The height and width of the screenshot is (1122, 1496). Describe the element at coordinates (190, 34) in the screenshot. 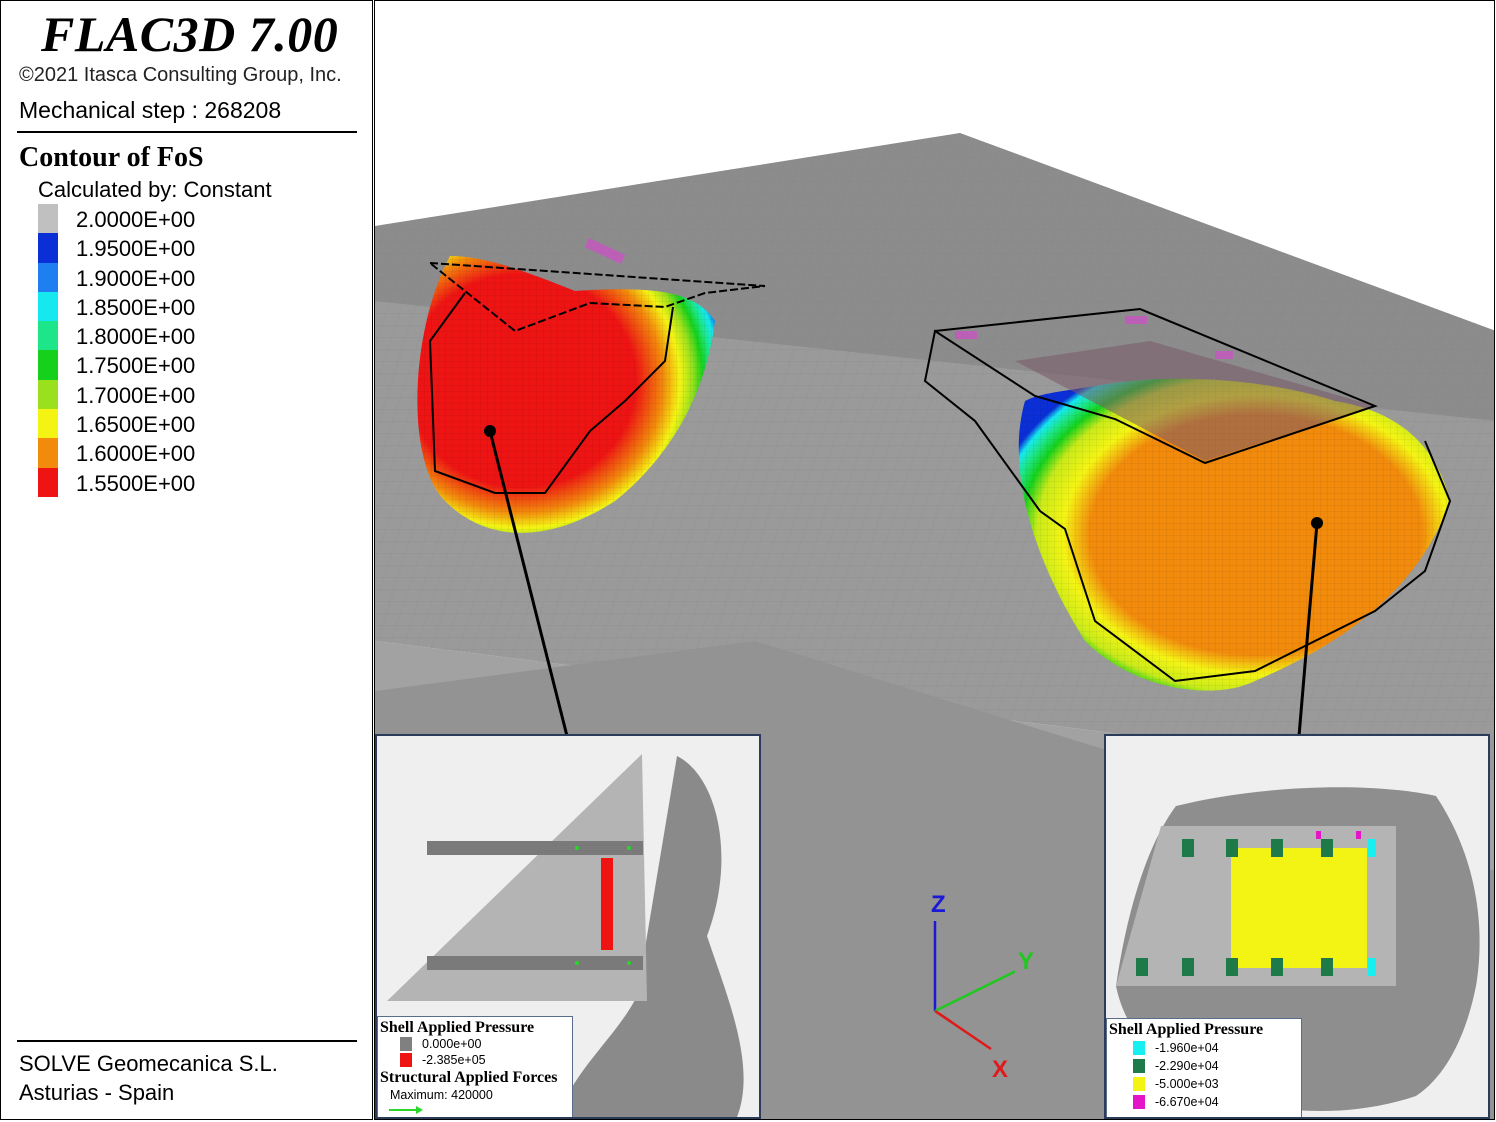

I see `app-title: FLAC3D 7.00` at that location.